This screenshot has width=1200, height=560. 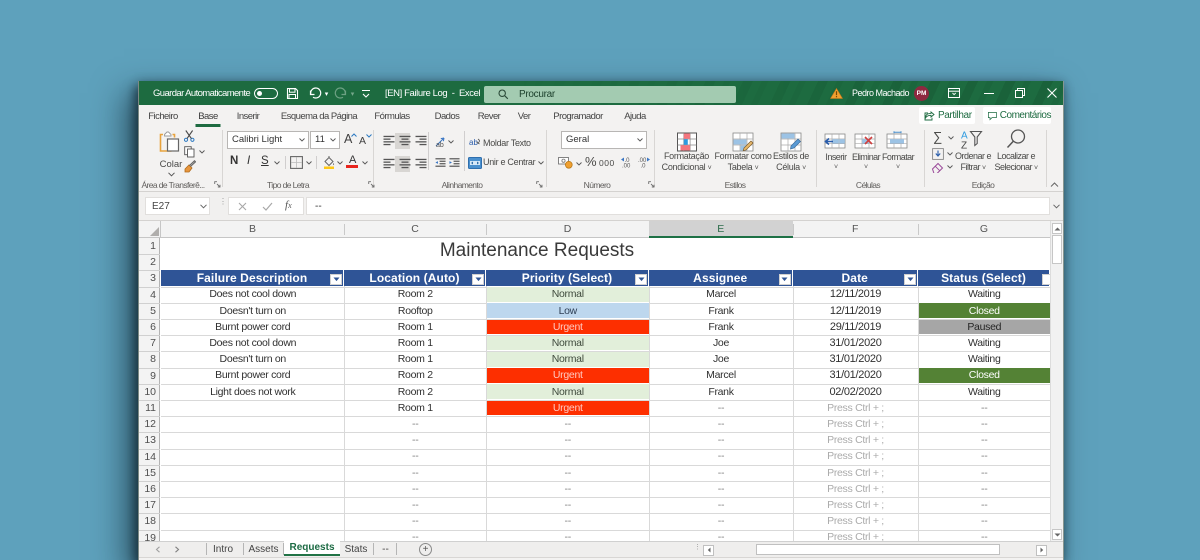 I want to click on svg-text: ab, so click(x=440, y=145).